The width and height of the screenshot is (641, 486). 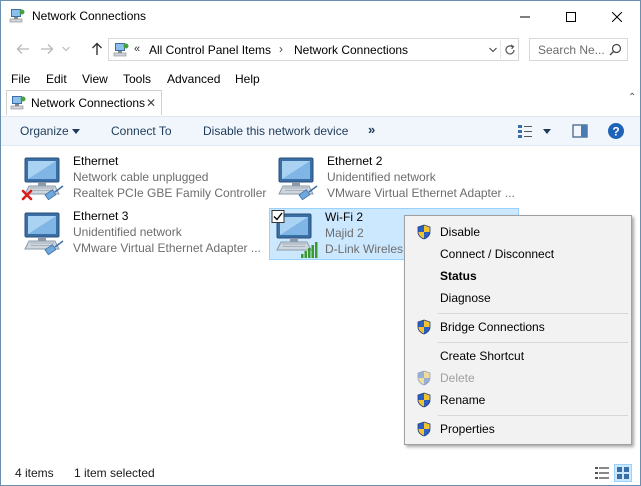 I want to click on help-icon: ?, so click(x=616, y=131).